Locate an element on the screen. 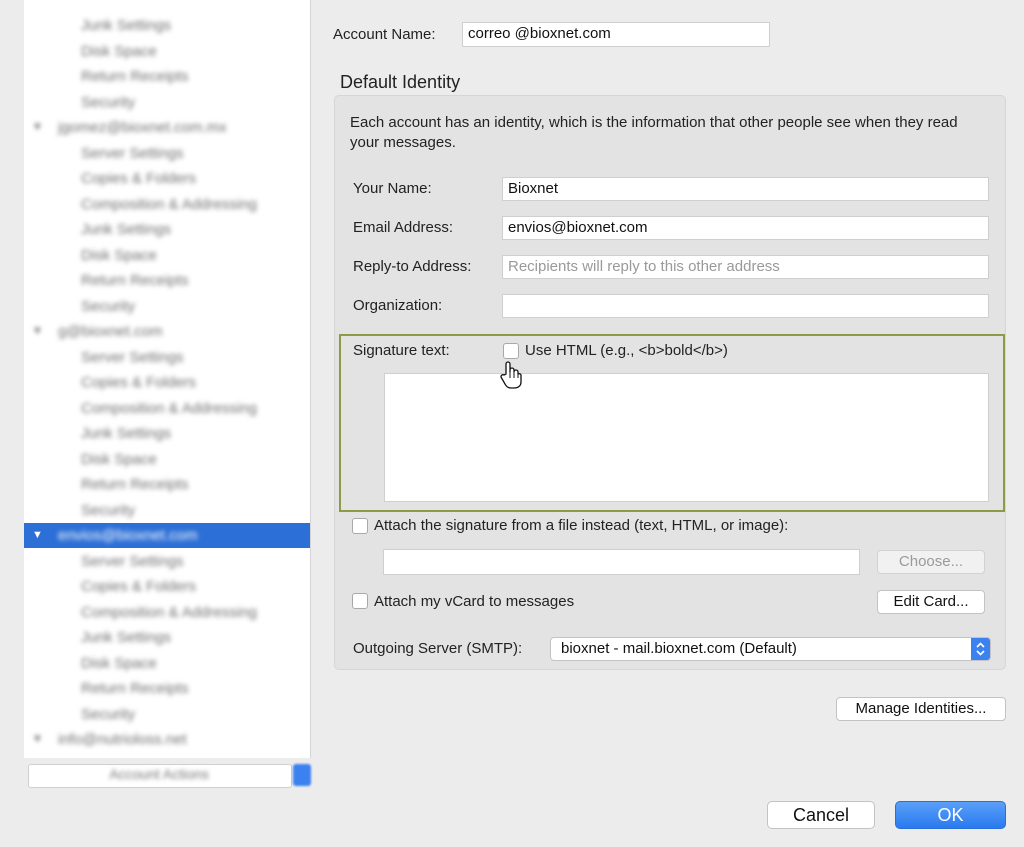 This screenshot has height=847, width=1024. tree-account-row: ▼ envios@bioxnet.com is located at coordinates (167, 535).